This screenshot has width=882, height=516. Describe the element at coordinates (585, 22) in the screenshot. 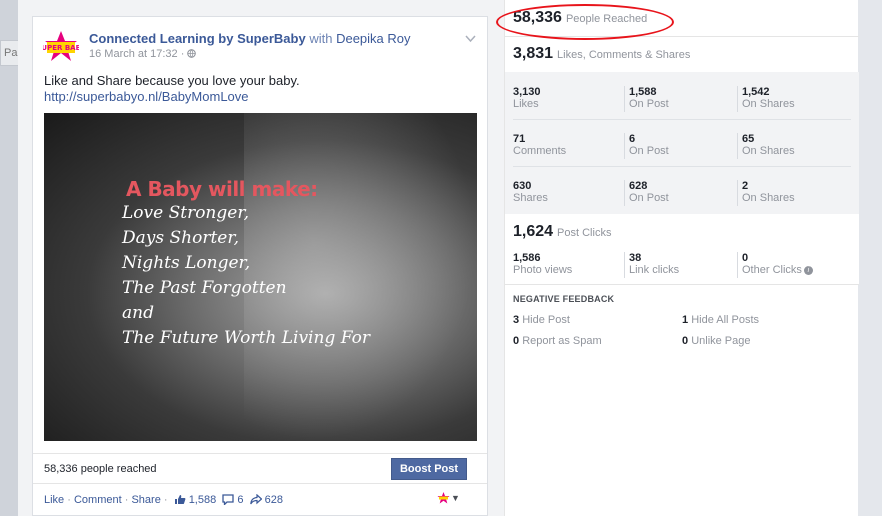

I see `highlight-ellipse` at that location.